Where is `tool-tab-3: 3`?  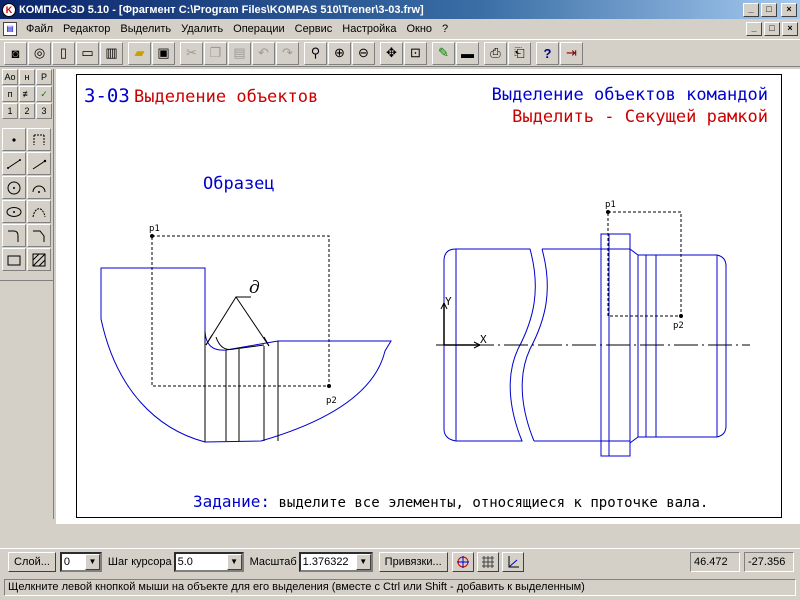
tool-tab-3: 3 is located at coordinates (44, 111).